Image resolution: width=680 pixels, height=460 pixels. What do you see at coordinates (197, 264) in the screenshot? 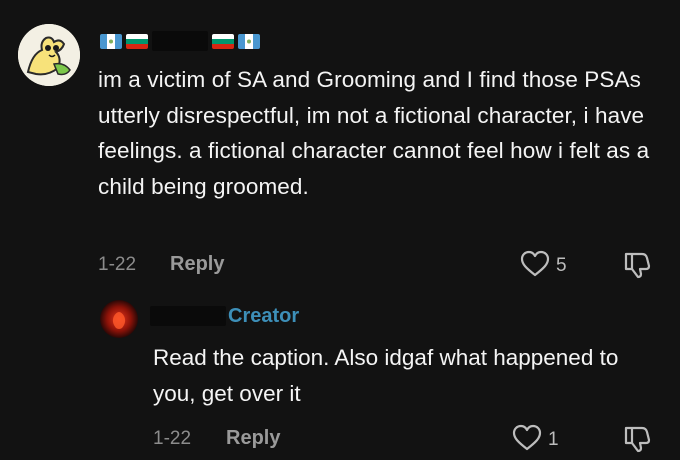
I see `comment-reply-button: Reply` at bounding box center [197, 264].